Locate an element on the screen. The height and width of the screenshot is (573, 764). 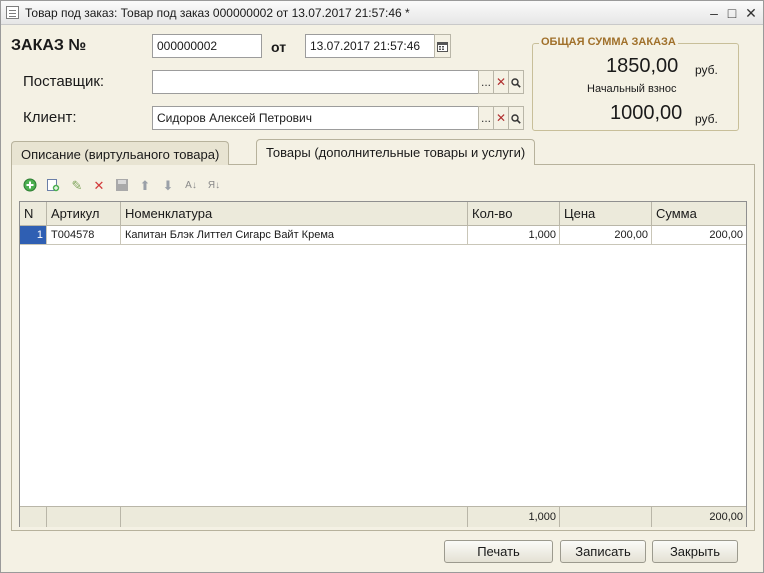
cell-price: 200,00 is located at coordinates (606, 235).